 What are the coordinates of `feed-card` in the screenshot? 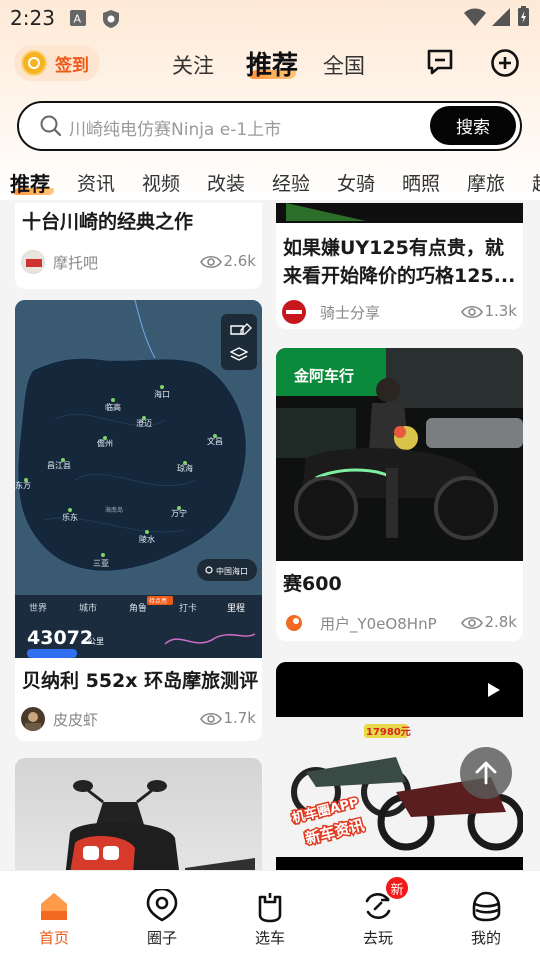 It's located at (138, 814).